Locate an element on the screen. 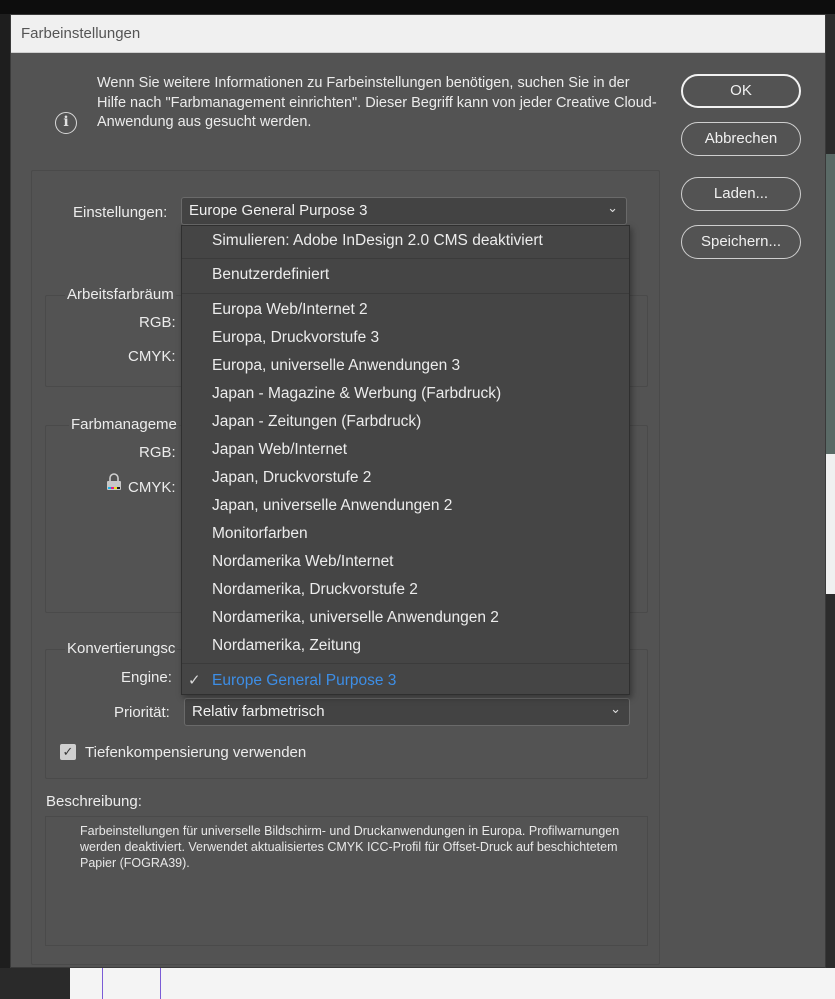 The height and width of the screenshot is (999, 835). info-icon: i is located at coordinates (66, 123).